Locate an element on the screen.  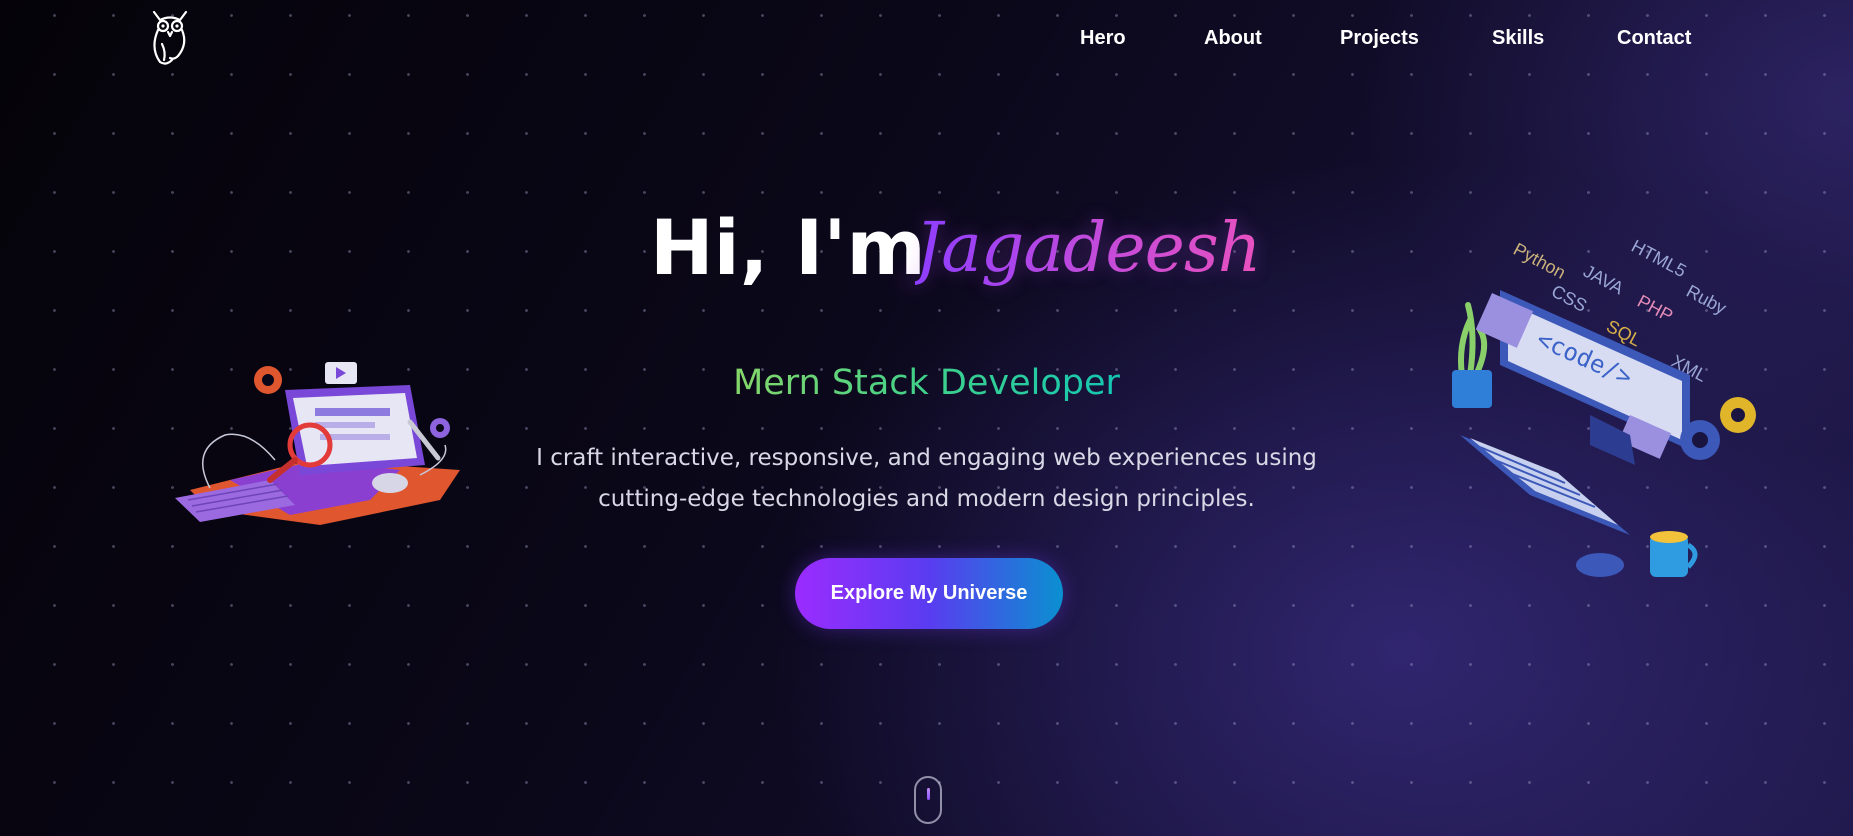
lang-css: CSS is located at coordinates (1569, 298).